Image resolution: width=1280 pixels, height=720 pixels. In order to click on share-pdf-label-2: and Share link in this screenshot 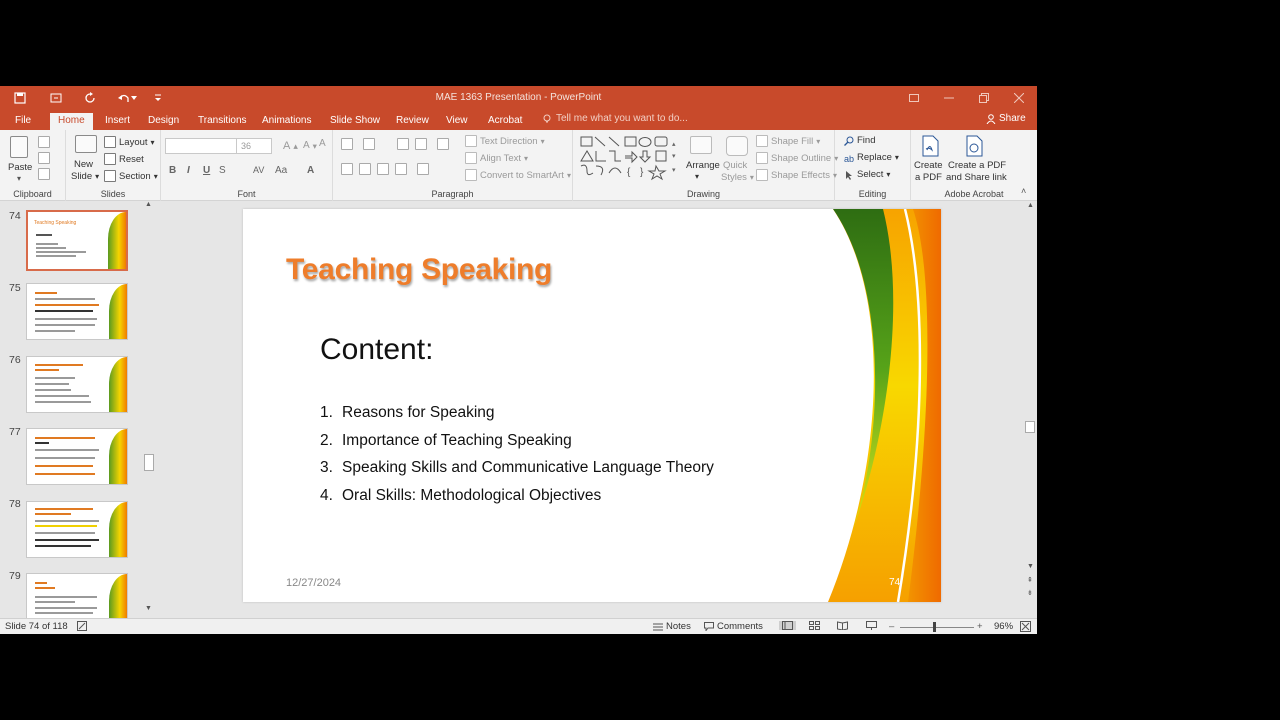, I will do `click(976, 177)`.